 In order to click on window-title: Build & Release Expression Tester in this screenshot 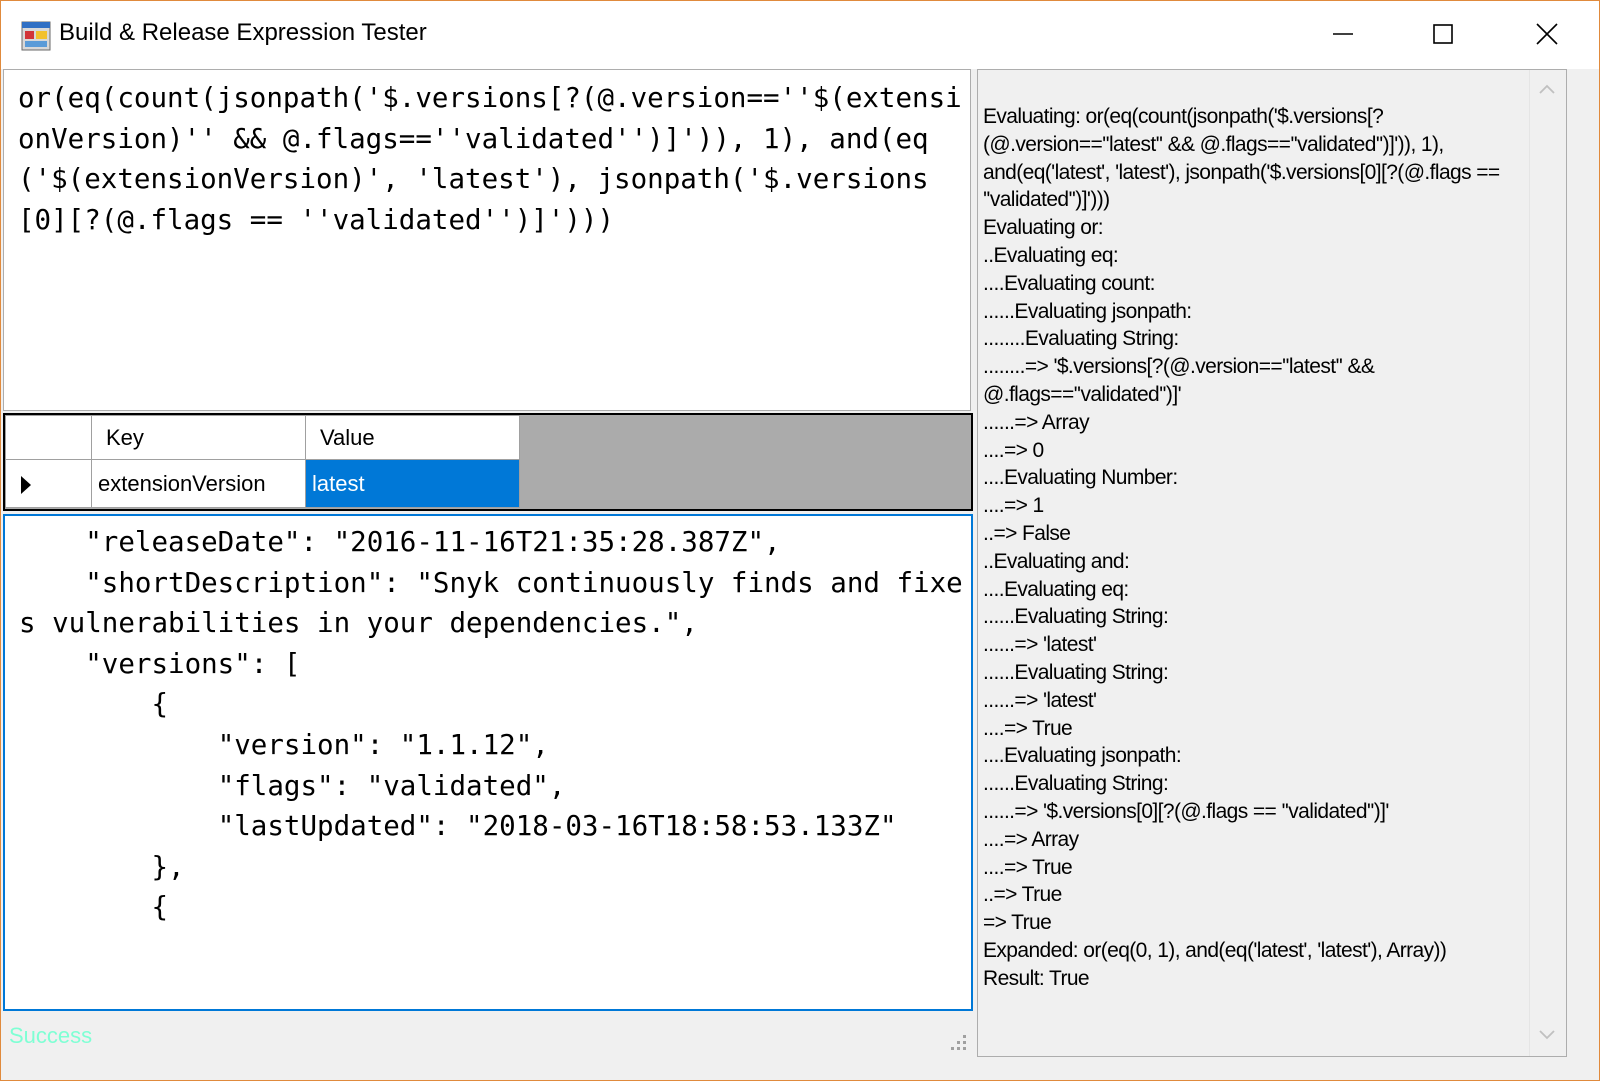, I will do `click(243, 32)`.